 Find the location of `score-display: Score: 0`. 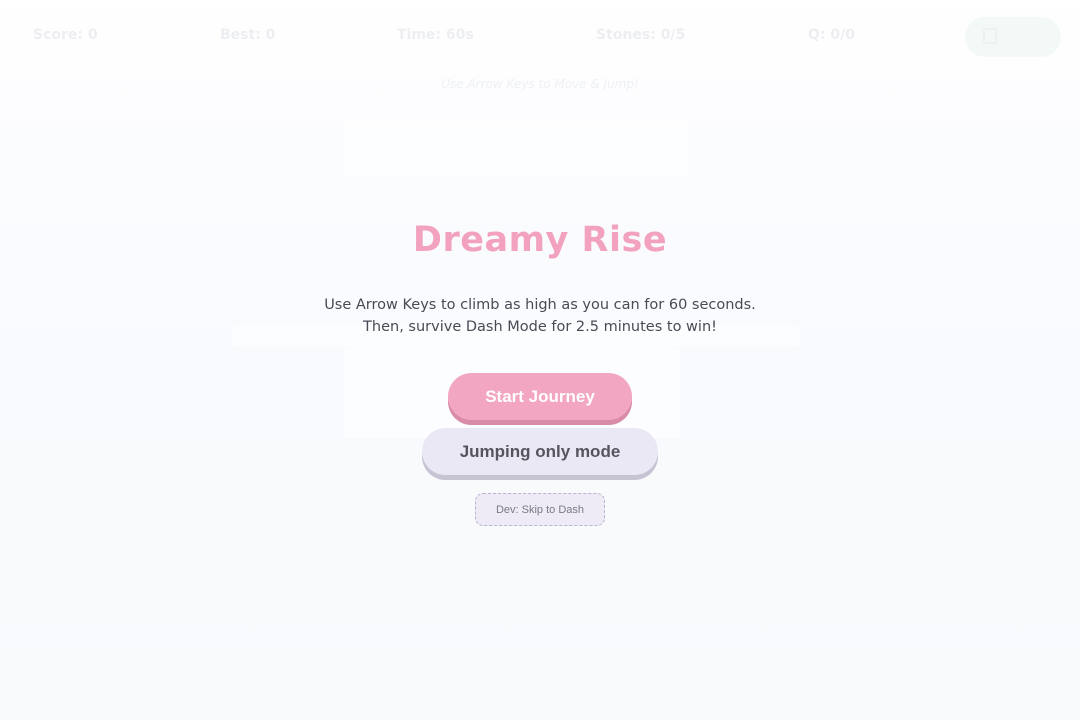

score-display: Score: 0 is located at coordinates (65, 35).